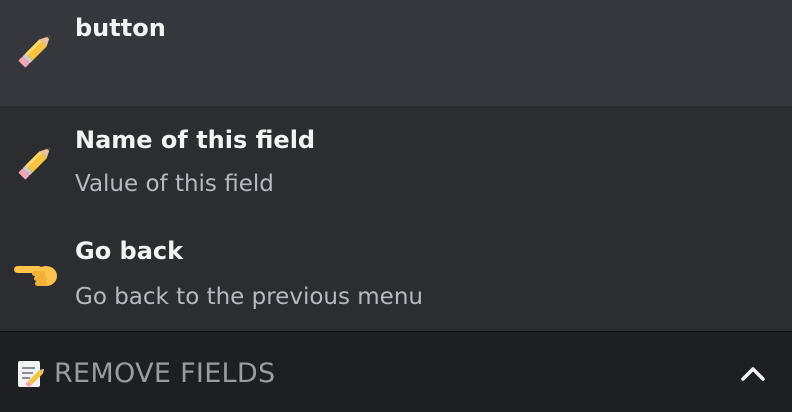 The width and height of the screenshot is (792, 412). Describe the element at coordinates (249, 297) in the screenshot. I see `option-description: Go back to the previous menu` at that location.